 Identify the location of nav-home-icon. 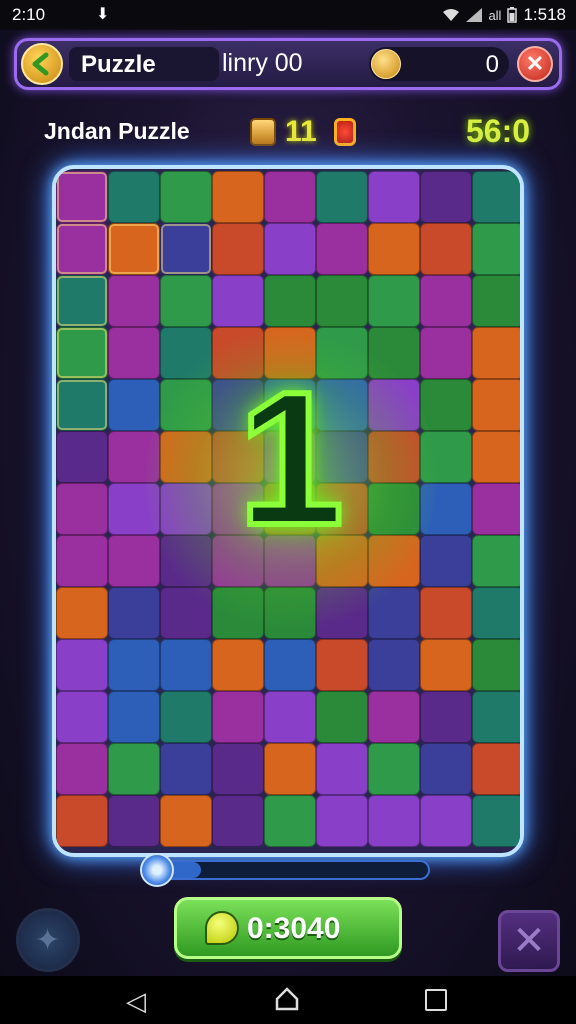
(287, 999).